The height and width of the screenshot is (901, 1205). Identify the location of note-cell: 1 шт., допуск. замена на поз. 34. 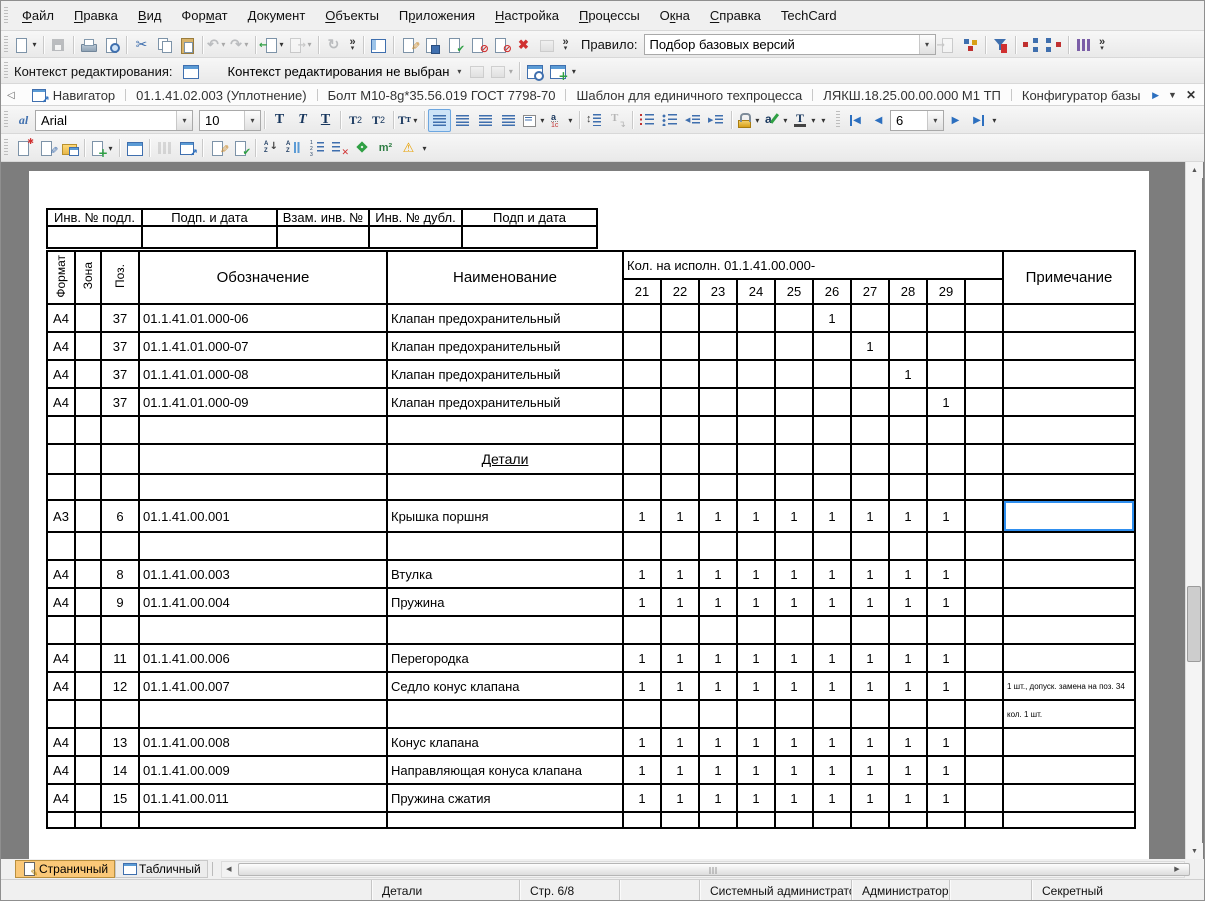
(1069, 686).